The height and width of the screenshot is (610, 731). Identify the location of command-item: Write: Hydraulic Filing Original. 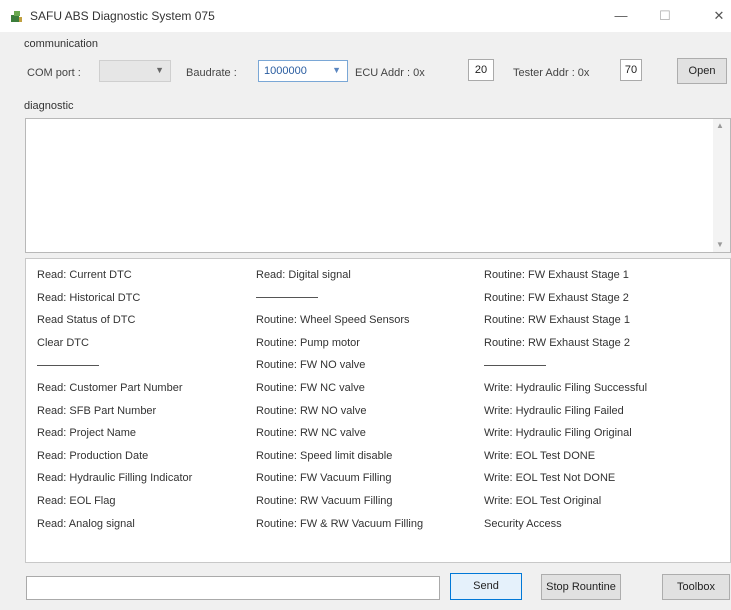
(565, 437).